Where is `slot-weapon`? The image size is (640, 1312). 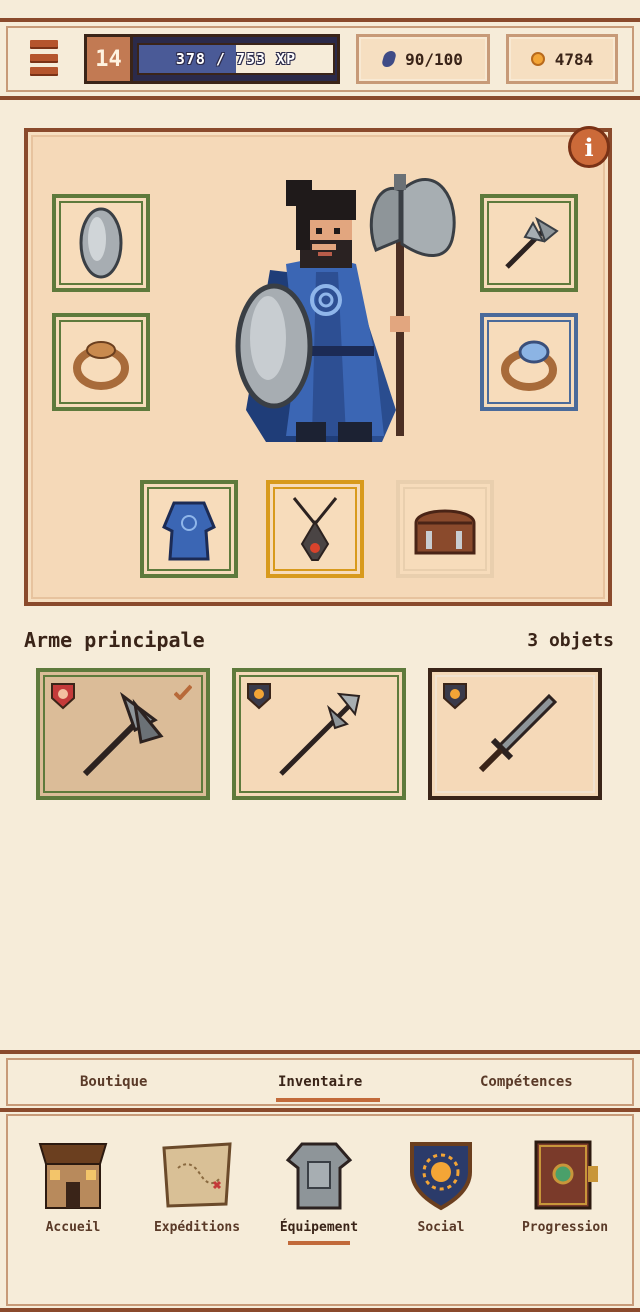 slot-weapon is located at coordinates (529, 243).